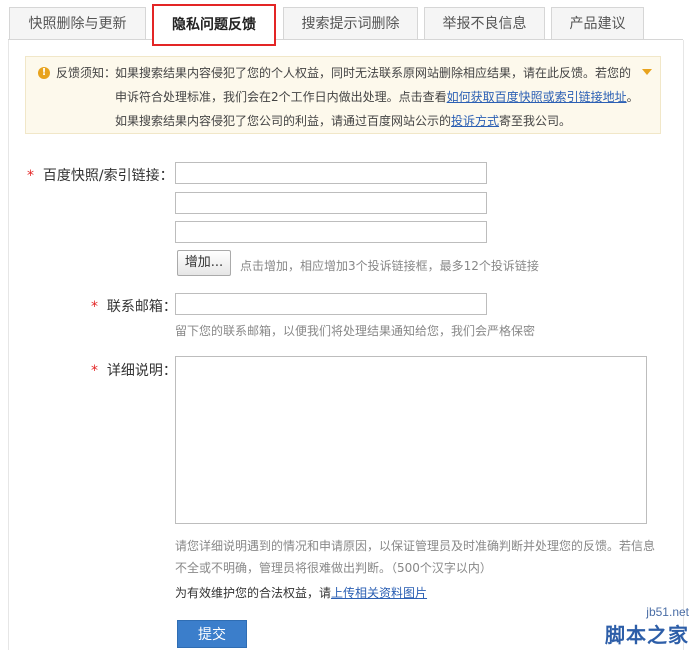 This screenshot has height=650, width=691. What do you see at coordinates (355, 331) in the screenshot?
I see `email-hint: 留下您的联系邮箱，以便我们将处理结果通知给您，我们会严格保密` at bounding box center [355, 331].